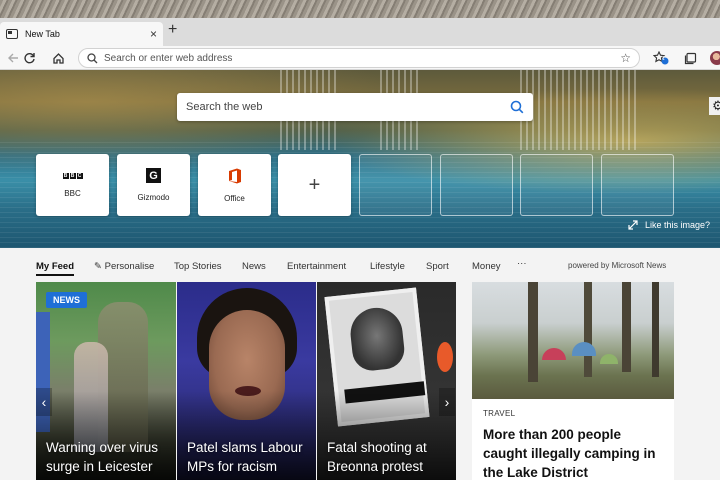 The height and width of the screenshot is (480, 720). Describe the element at coordinates (437, 266) in the screenshot. I see `tab-sport: Sport` at that location.